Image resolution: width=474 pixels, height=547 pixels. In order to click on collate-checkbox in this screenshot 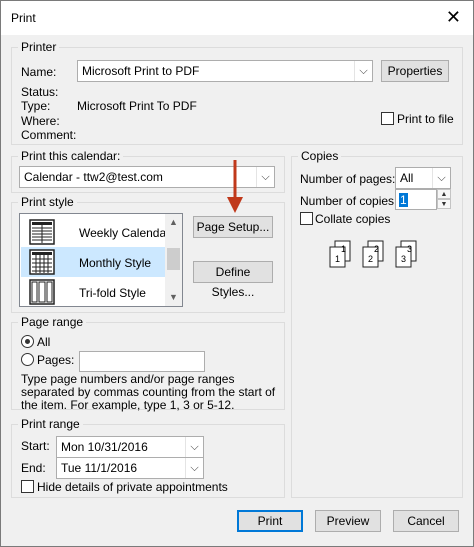, I will do `click(306, 218)`.